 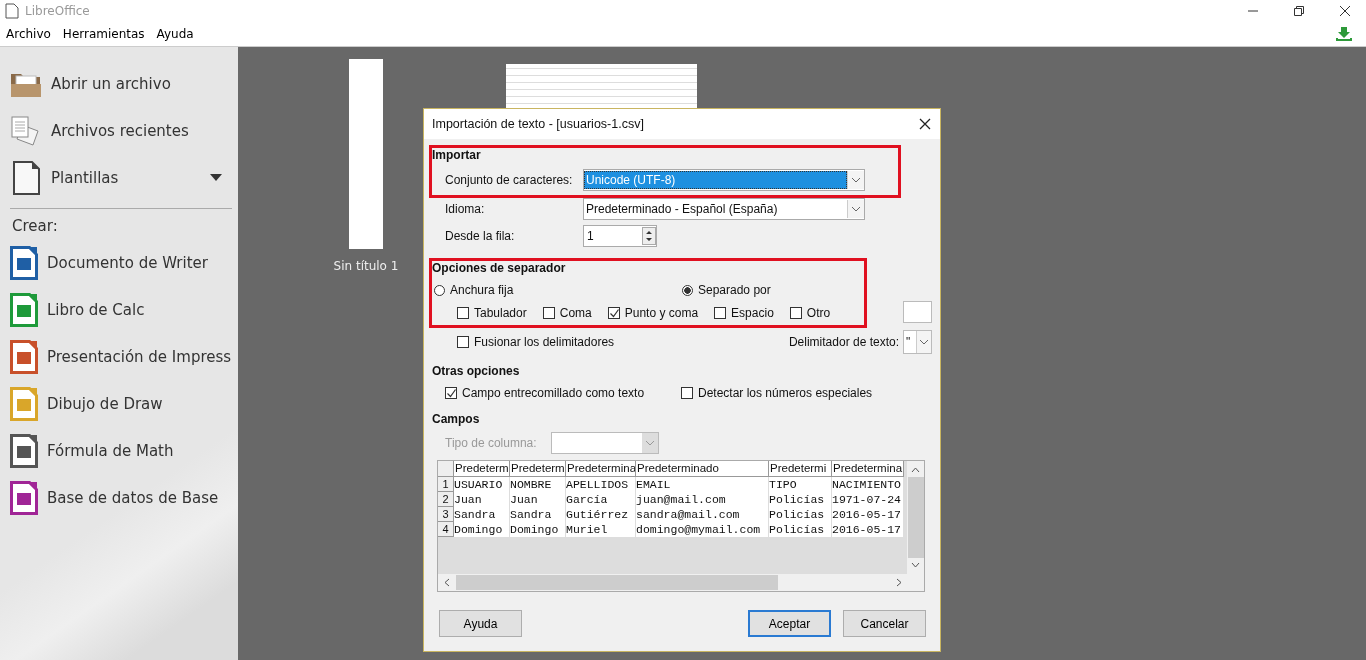 What do you see at coordinates (96, 309) in the screenshot?
I see `sidebar-item: Libro de Calc` at bounding box center [96, 309].